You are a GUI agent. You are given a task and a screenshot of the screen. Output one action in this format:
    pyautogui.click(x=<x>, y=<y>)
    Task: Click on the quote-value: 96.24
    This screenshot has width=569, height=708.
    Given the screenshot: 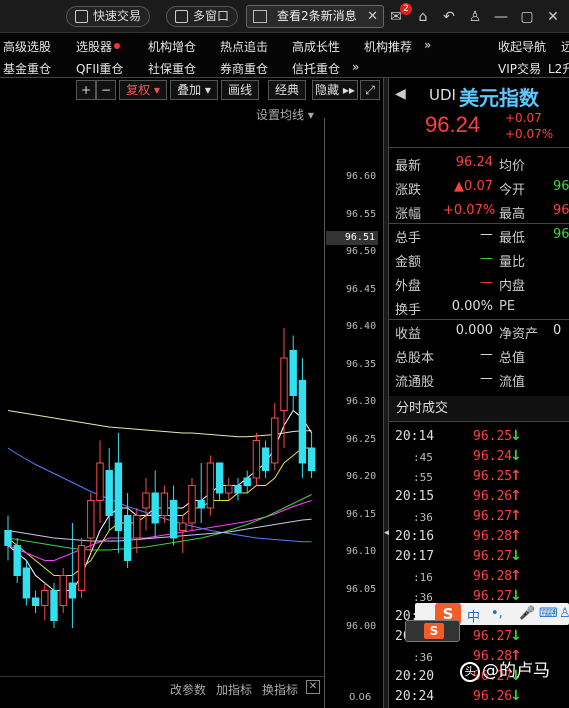 What is the action you would take?
    pyautogui.click(x=474, y=162)
    